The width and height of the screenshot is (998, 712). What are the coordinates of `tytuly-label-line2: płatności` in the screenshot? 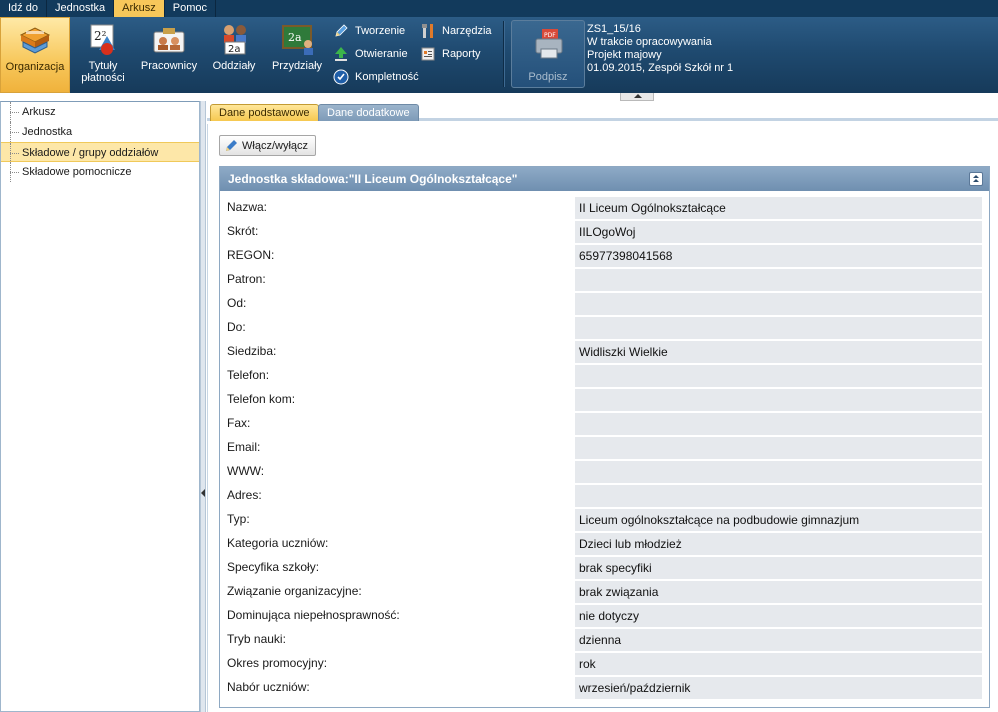 It's located at (103, 78).